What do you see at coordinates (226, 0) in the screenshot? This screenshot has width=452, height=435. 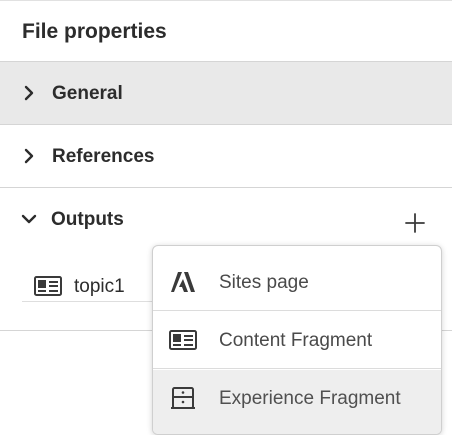 I see `top-divider` at bounding box center [226, 0].